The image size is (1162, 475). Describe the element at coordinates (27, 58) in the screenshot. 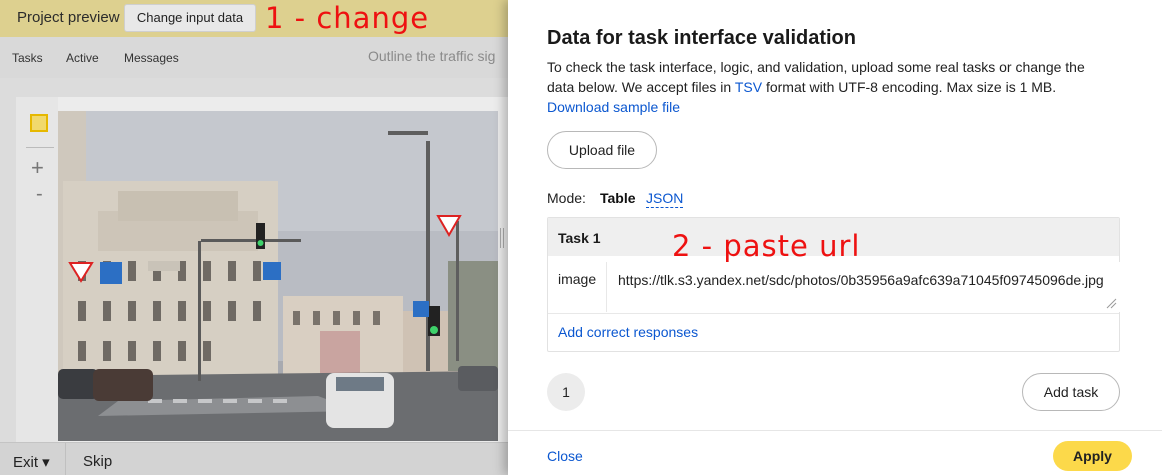

I see `nav-tasks: Tasks` at that location.